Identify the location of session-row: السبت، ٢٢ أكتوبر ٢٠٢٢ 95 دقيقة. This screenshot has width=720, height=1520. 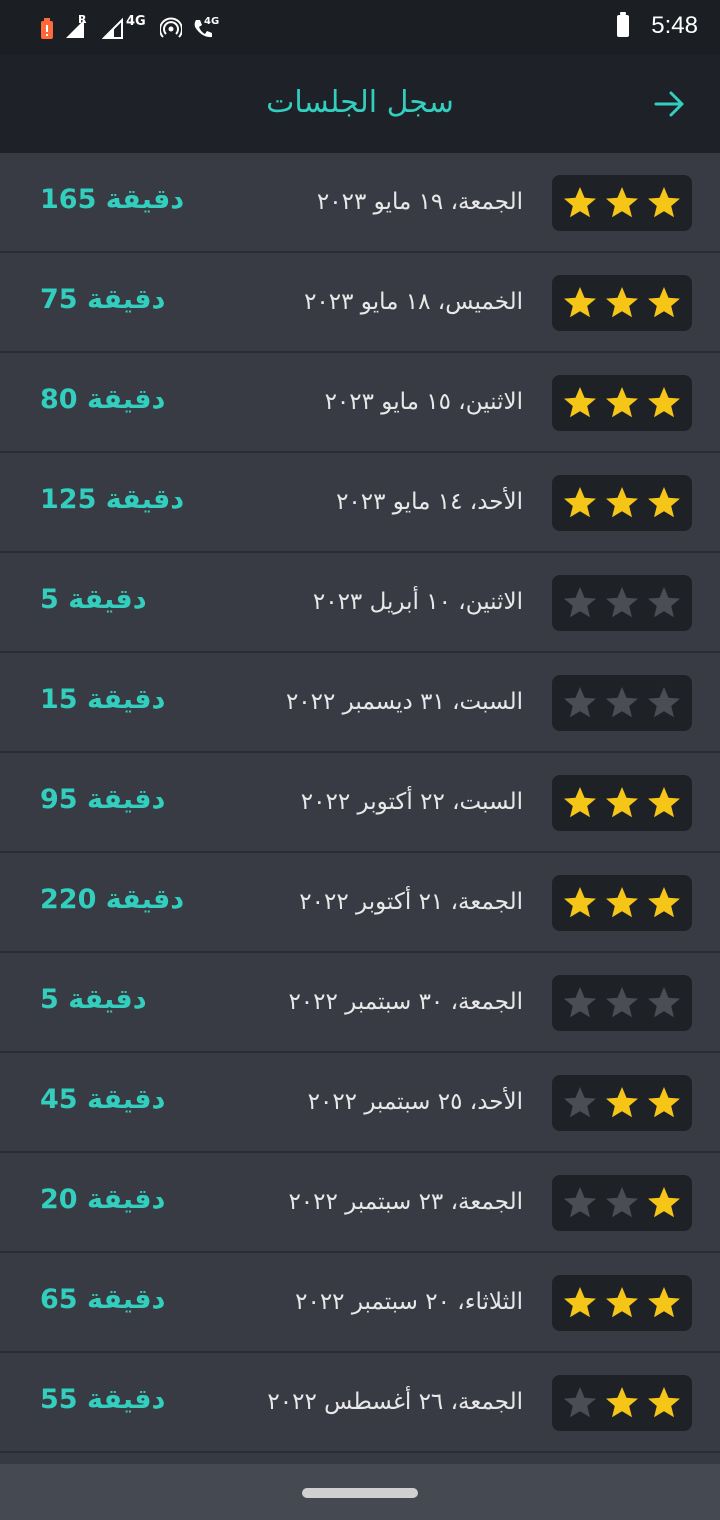
(360, 803).